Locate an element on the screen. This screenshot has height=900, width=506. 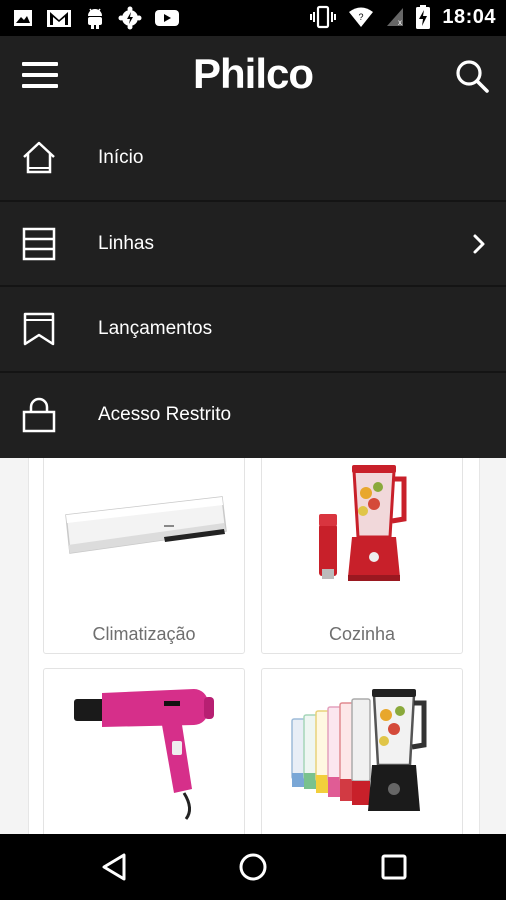
vibrate-icon is located at coordinates (323, 17).